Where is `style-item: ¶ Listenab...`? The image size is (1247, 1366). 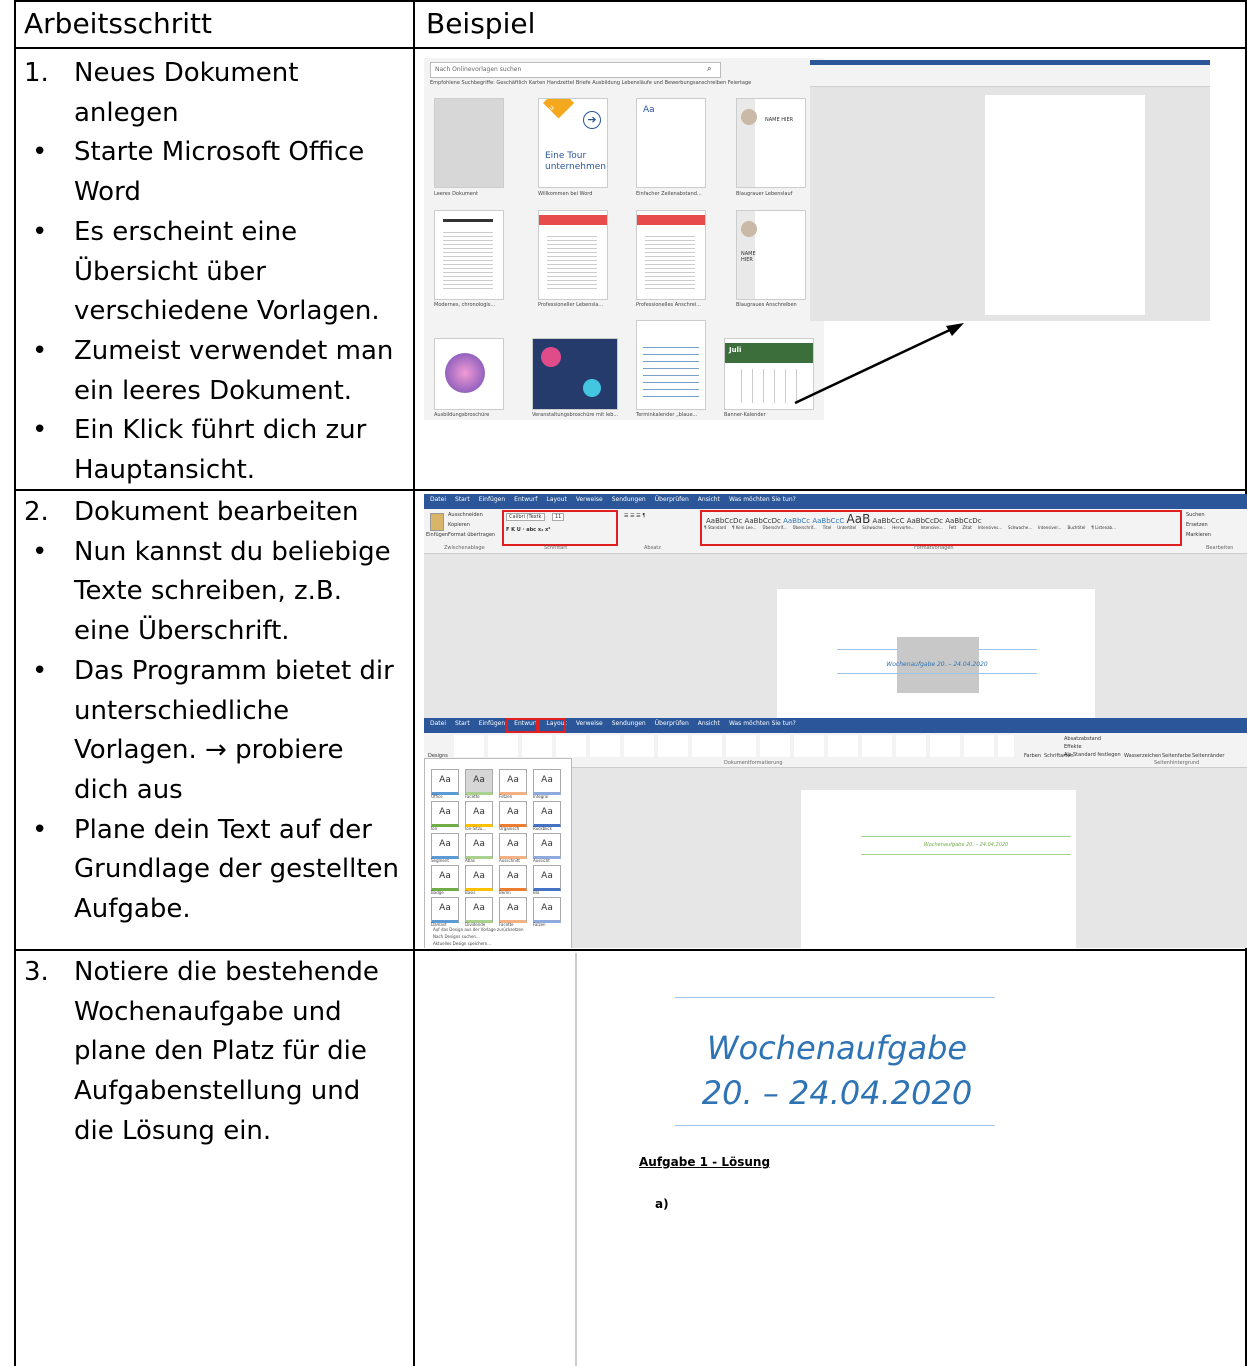
style-item: ¶ Listenab... is located at coordinates (1103, 527).